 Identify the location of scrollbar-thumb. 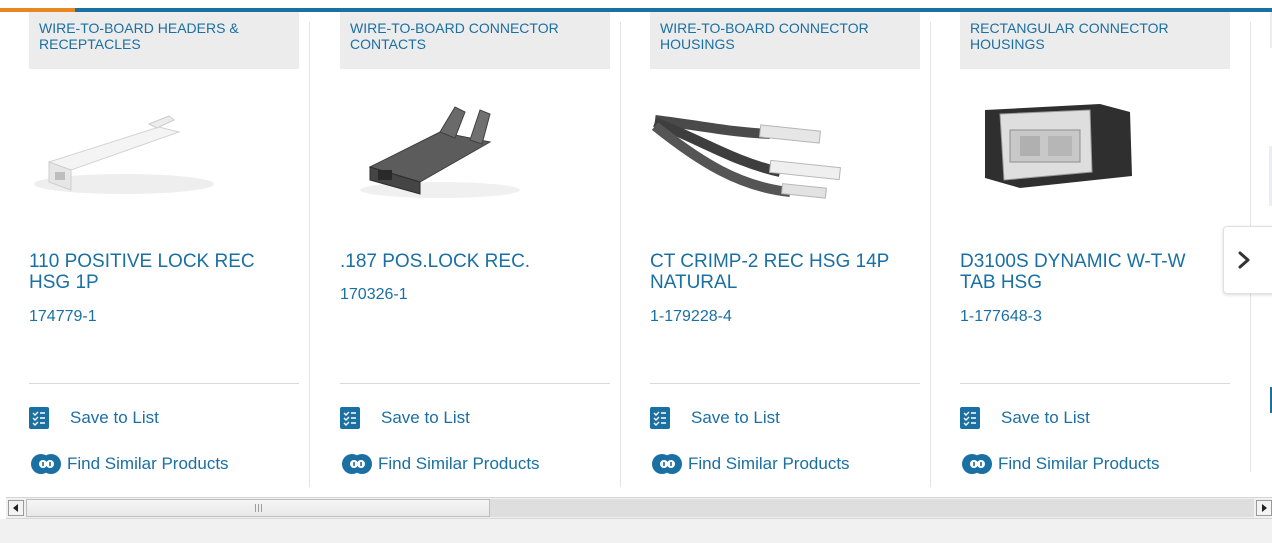
(258, 508).